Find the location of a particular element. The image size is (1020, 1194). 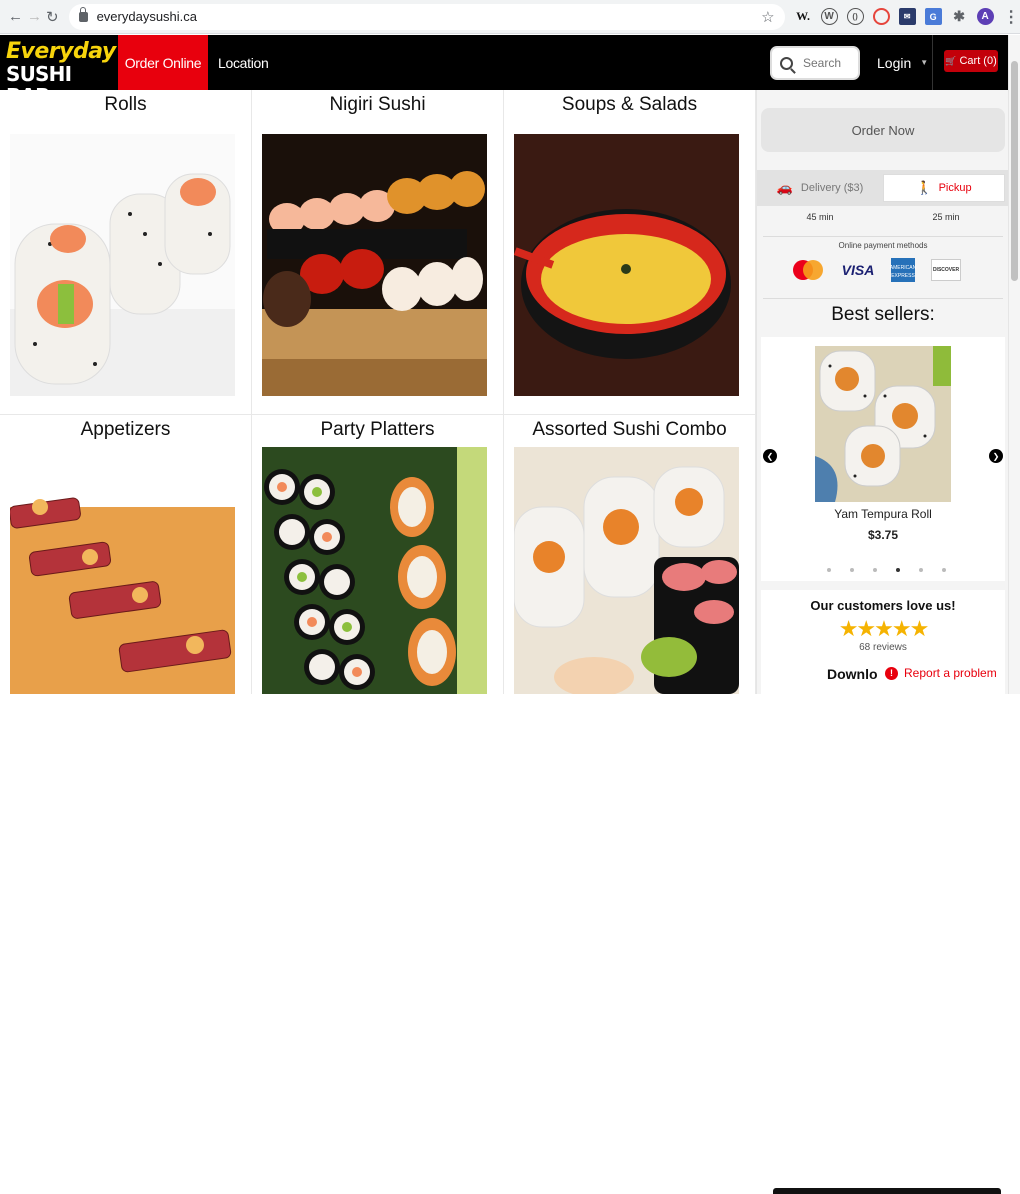

pickup-label: Pickup is located at coordinates (955, 188).